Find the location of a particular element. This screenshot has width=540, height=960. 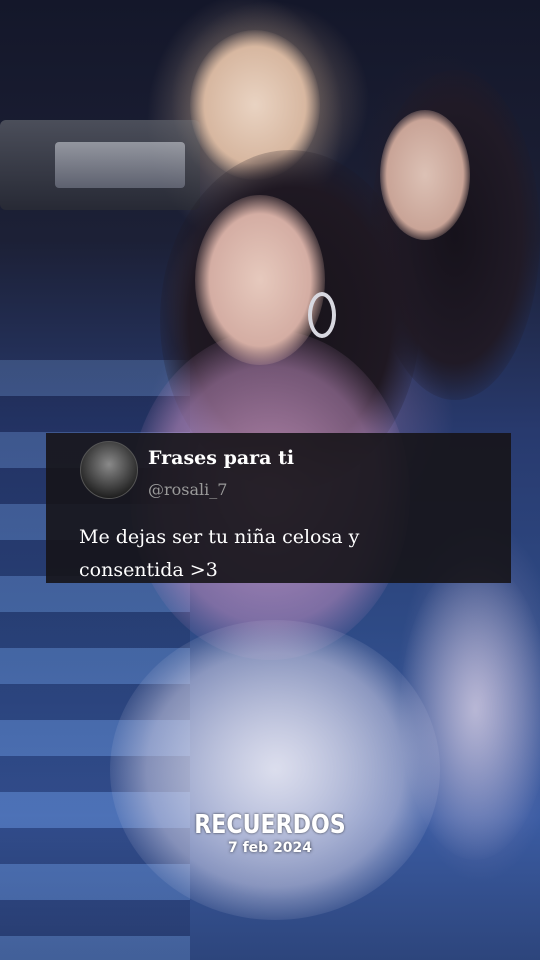

display-name: Frases para ti is located at coordinates (221, 458).